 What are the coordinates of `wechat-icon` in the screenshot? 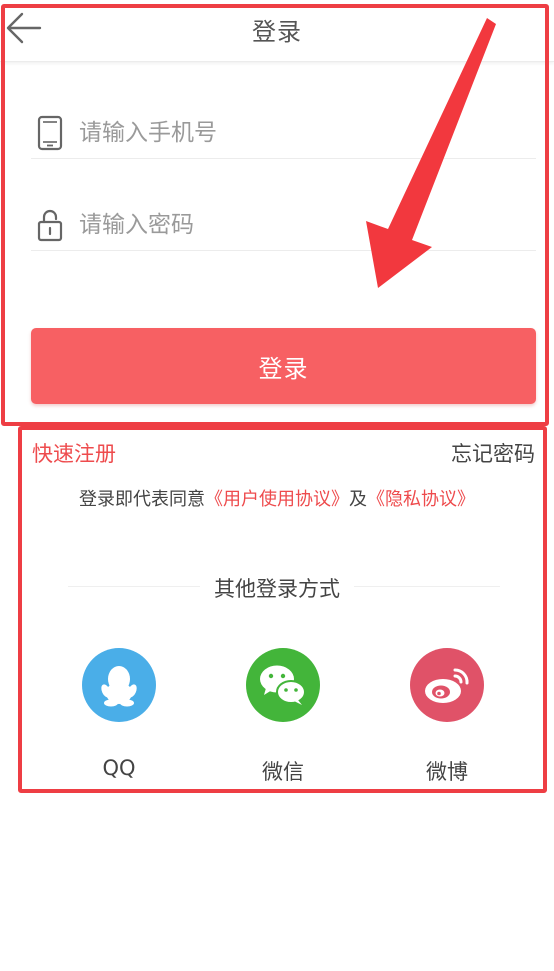 It's located at (283, 685).